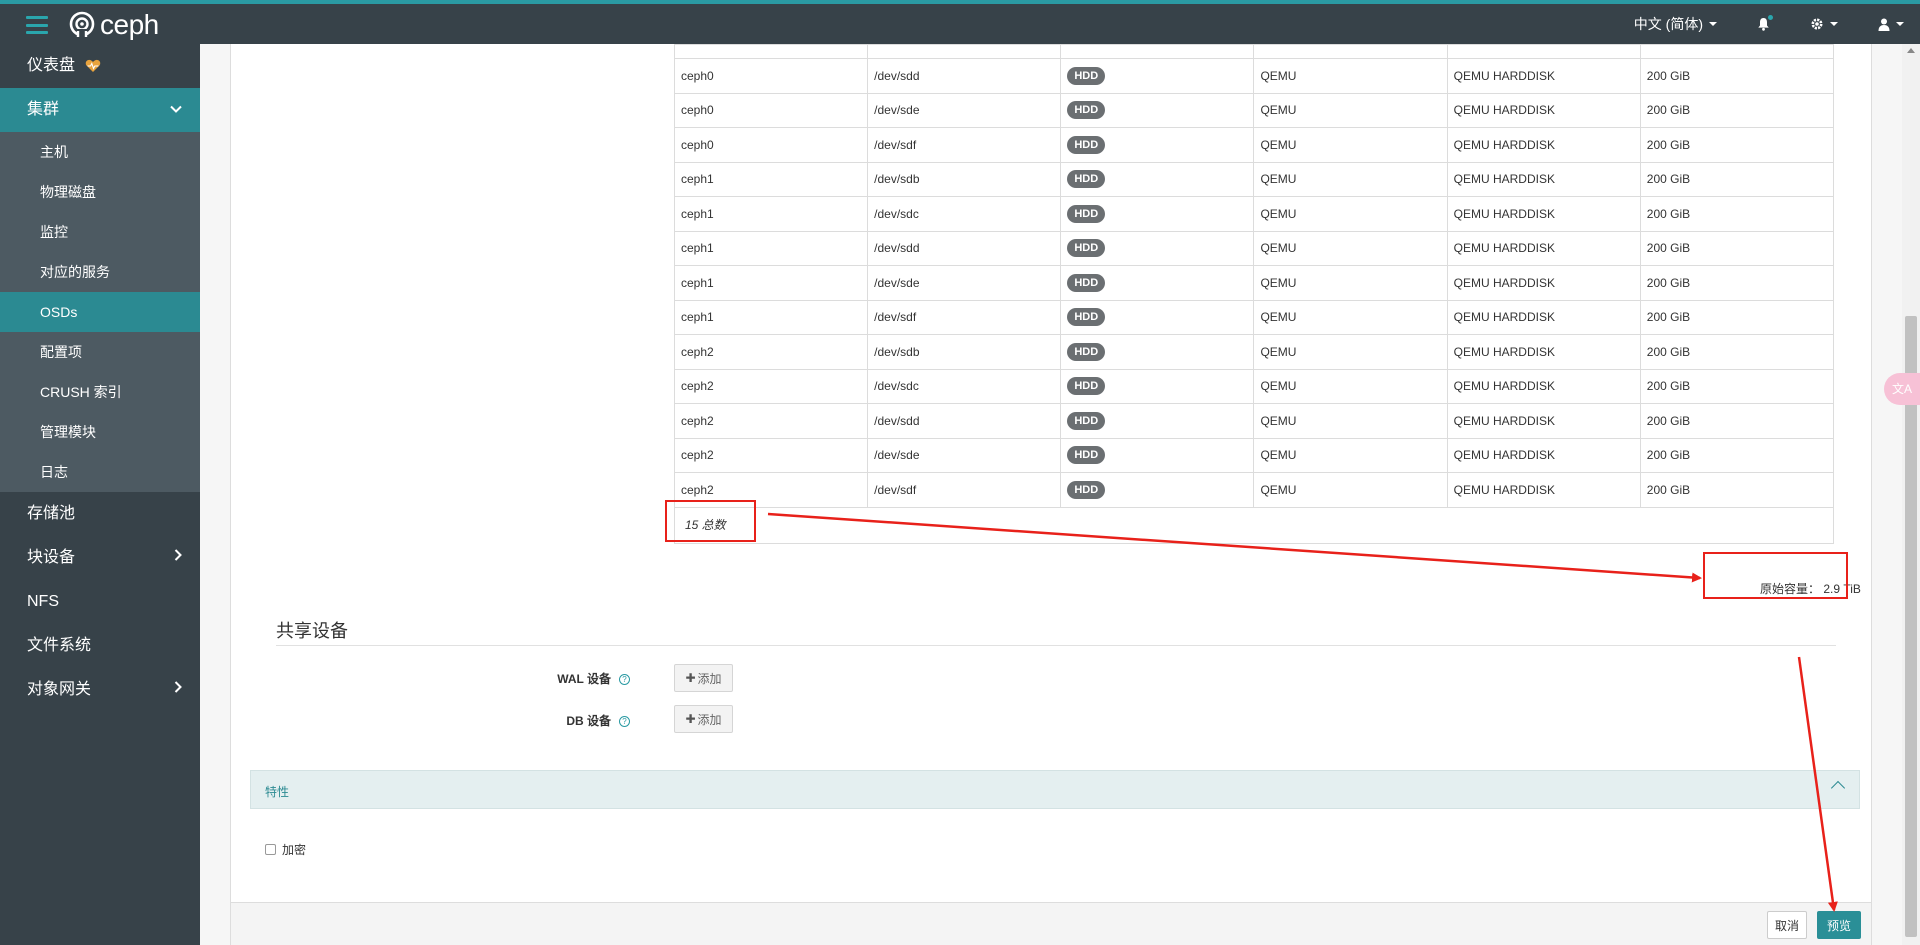 The image size is (1920, 945). Describe the element at coordinates (1787, 925) in the screenshot. I see `cancel-button: 取消` at that location.